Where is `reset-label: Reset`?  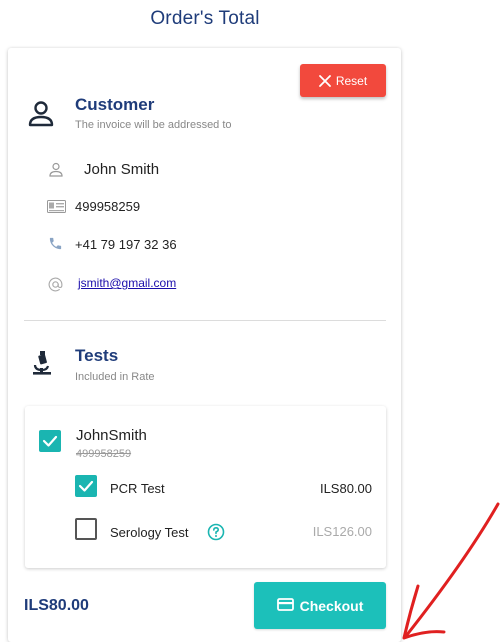
reset-label: Reset is located at coordinates (351, 80).